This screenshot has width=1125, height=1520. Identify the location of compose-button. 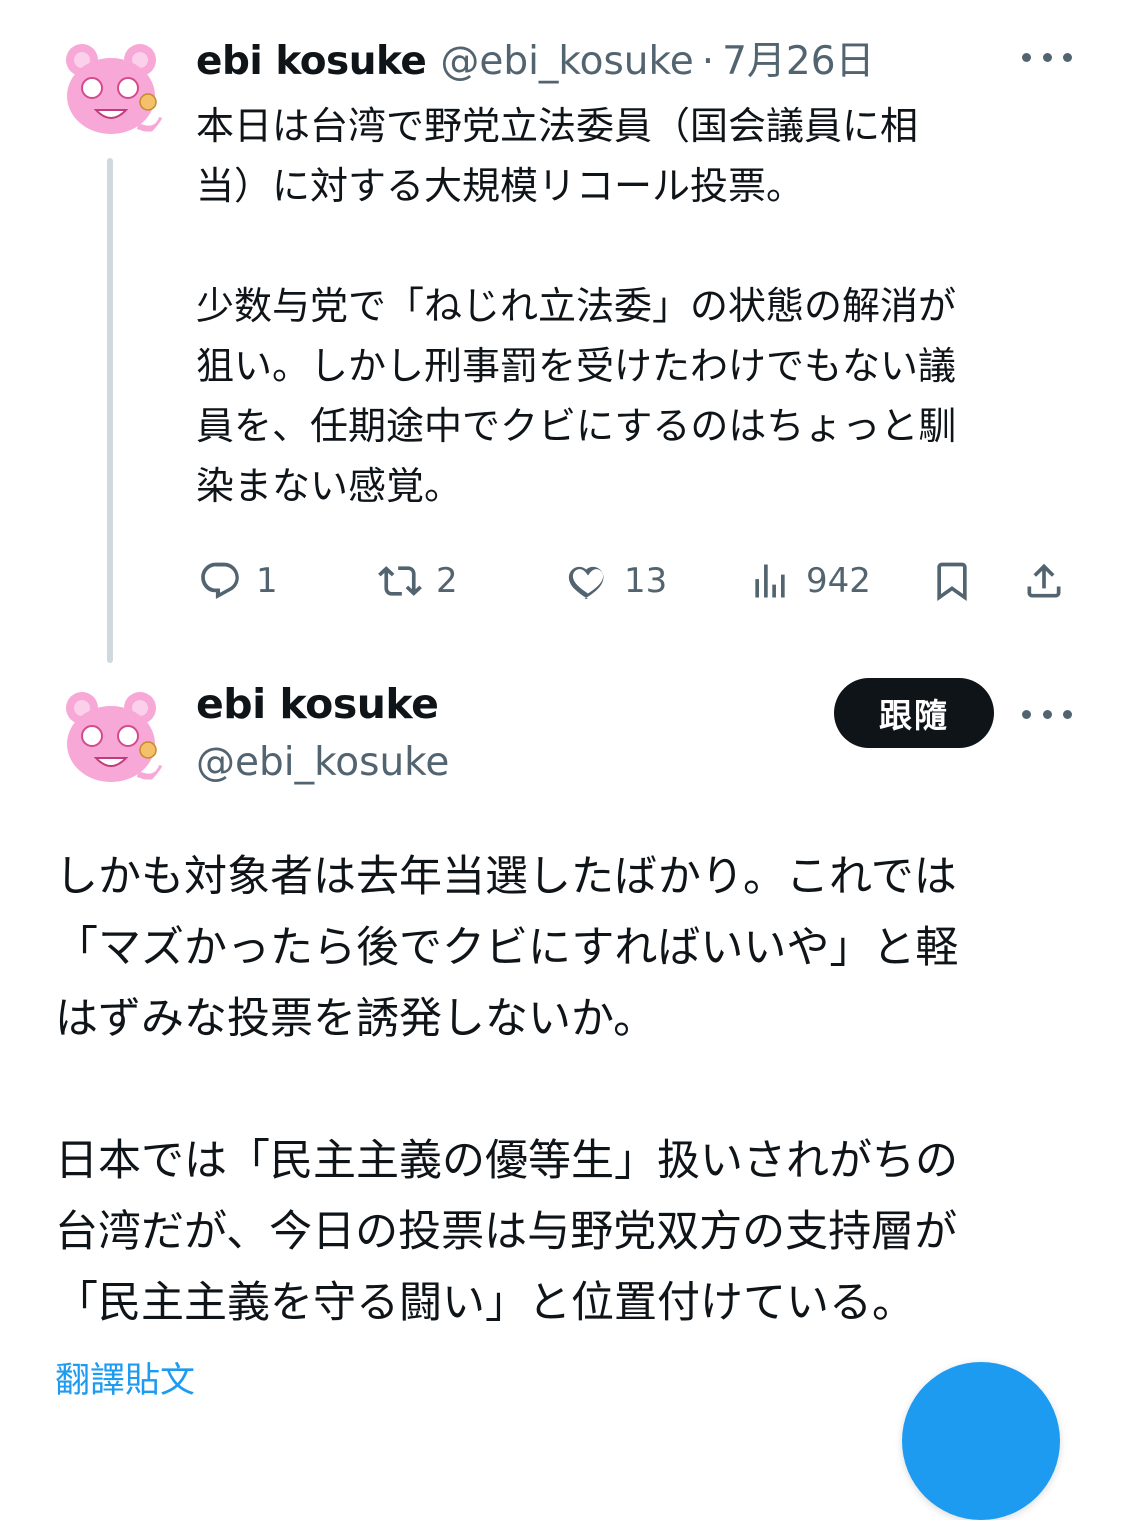
(981, 1441).